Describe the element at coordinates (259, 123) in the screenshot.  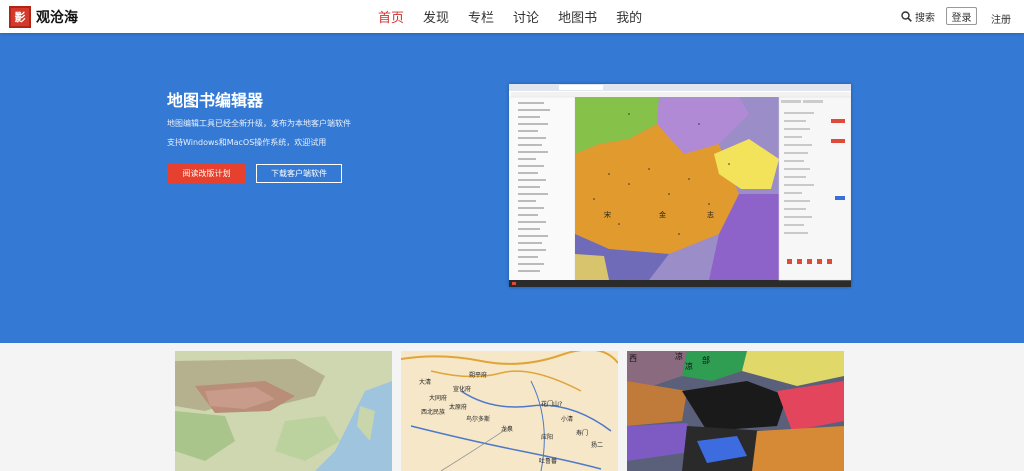
I see `hero-description-1: 地图编辑工具已经全新升级，发布为本地客户端软件` at that location.